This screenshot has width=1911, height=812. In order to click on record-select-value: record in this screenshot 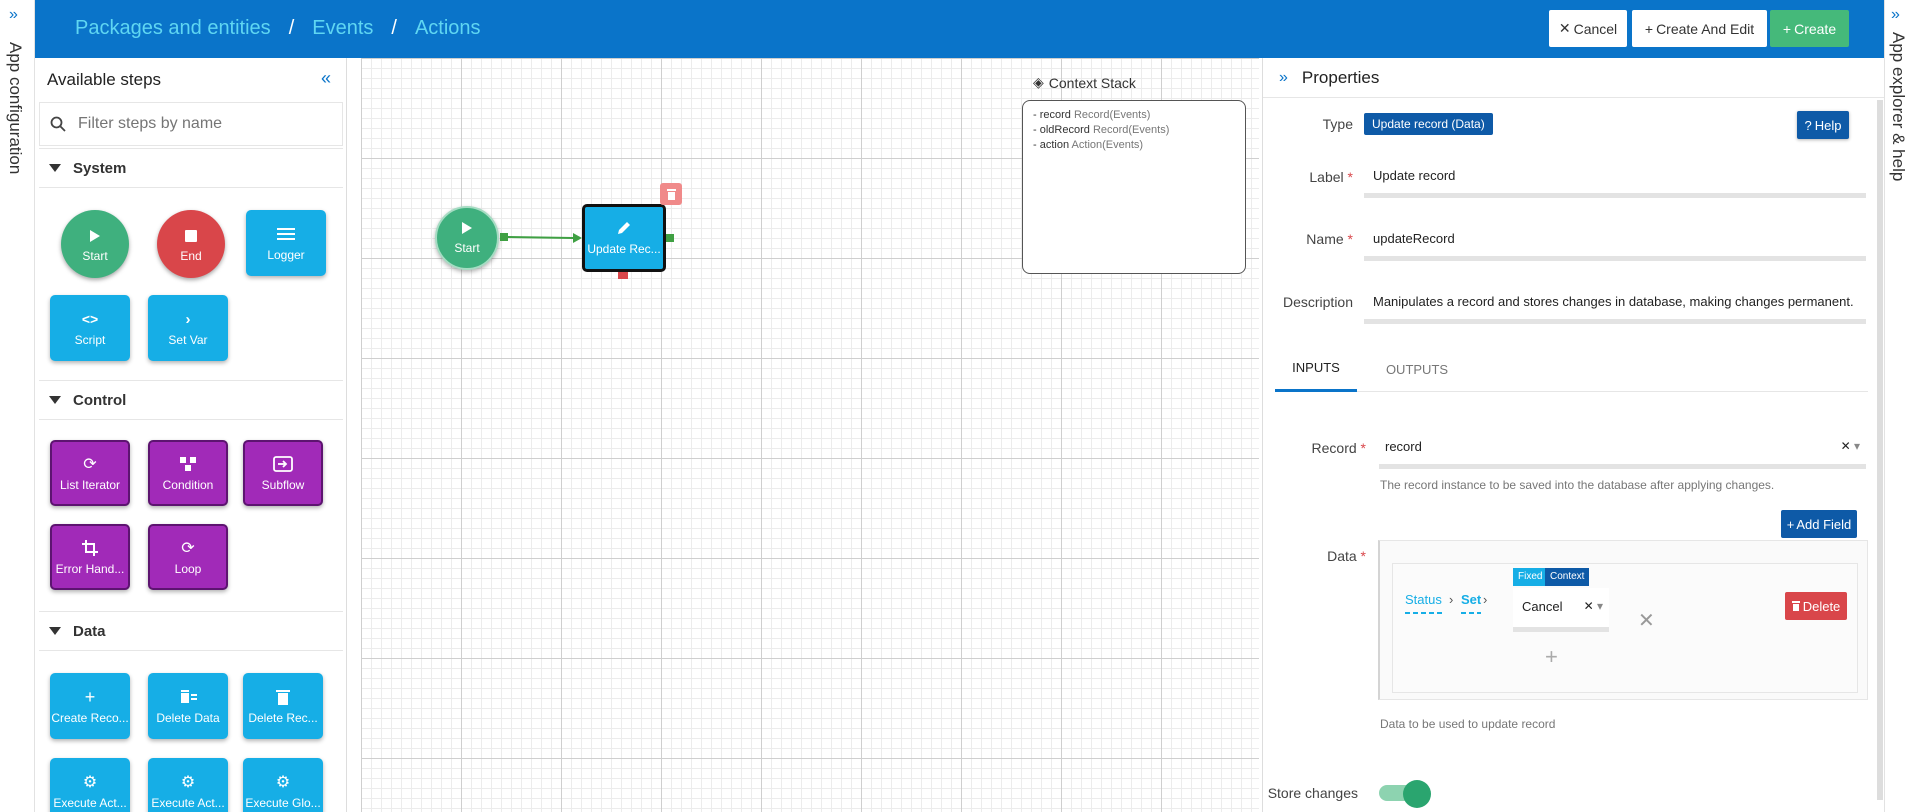, I will do `click(1403, 446)`.